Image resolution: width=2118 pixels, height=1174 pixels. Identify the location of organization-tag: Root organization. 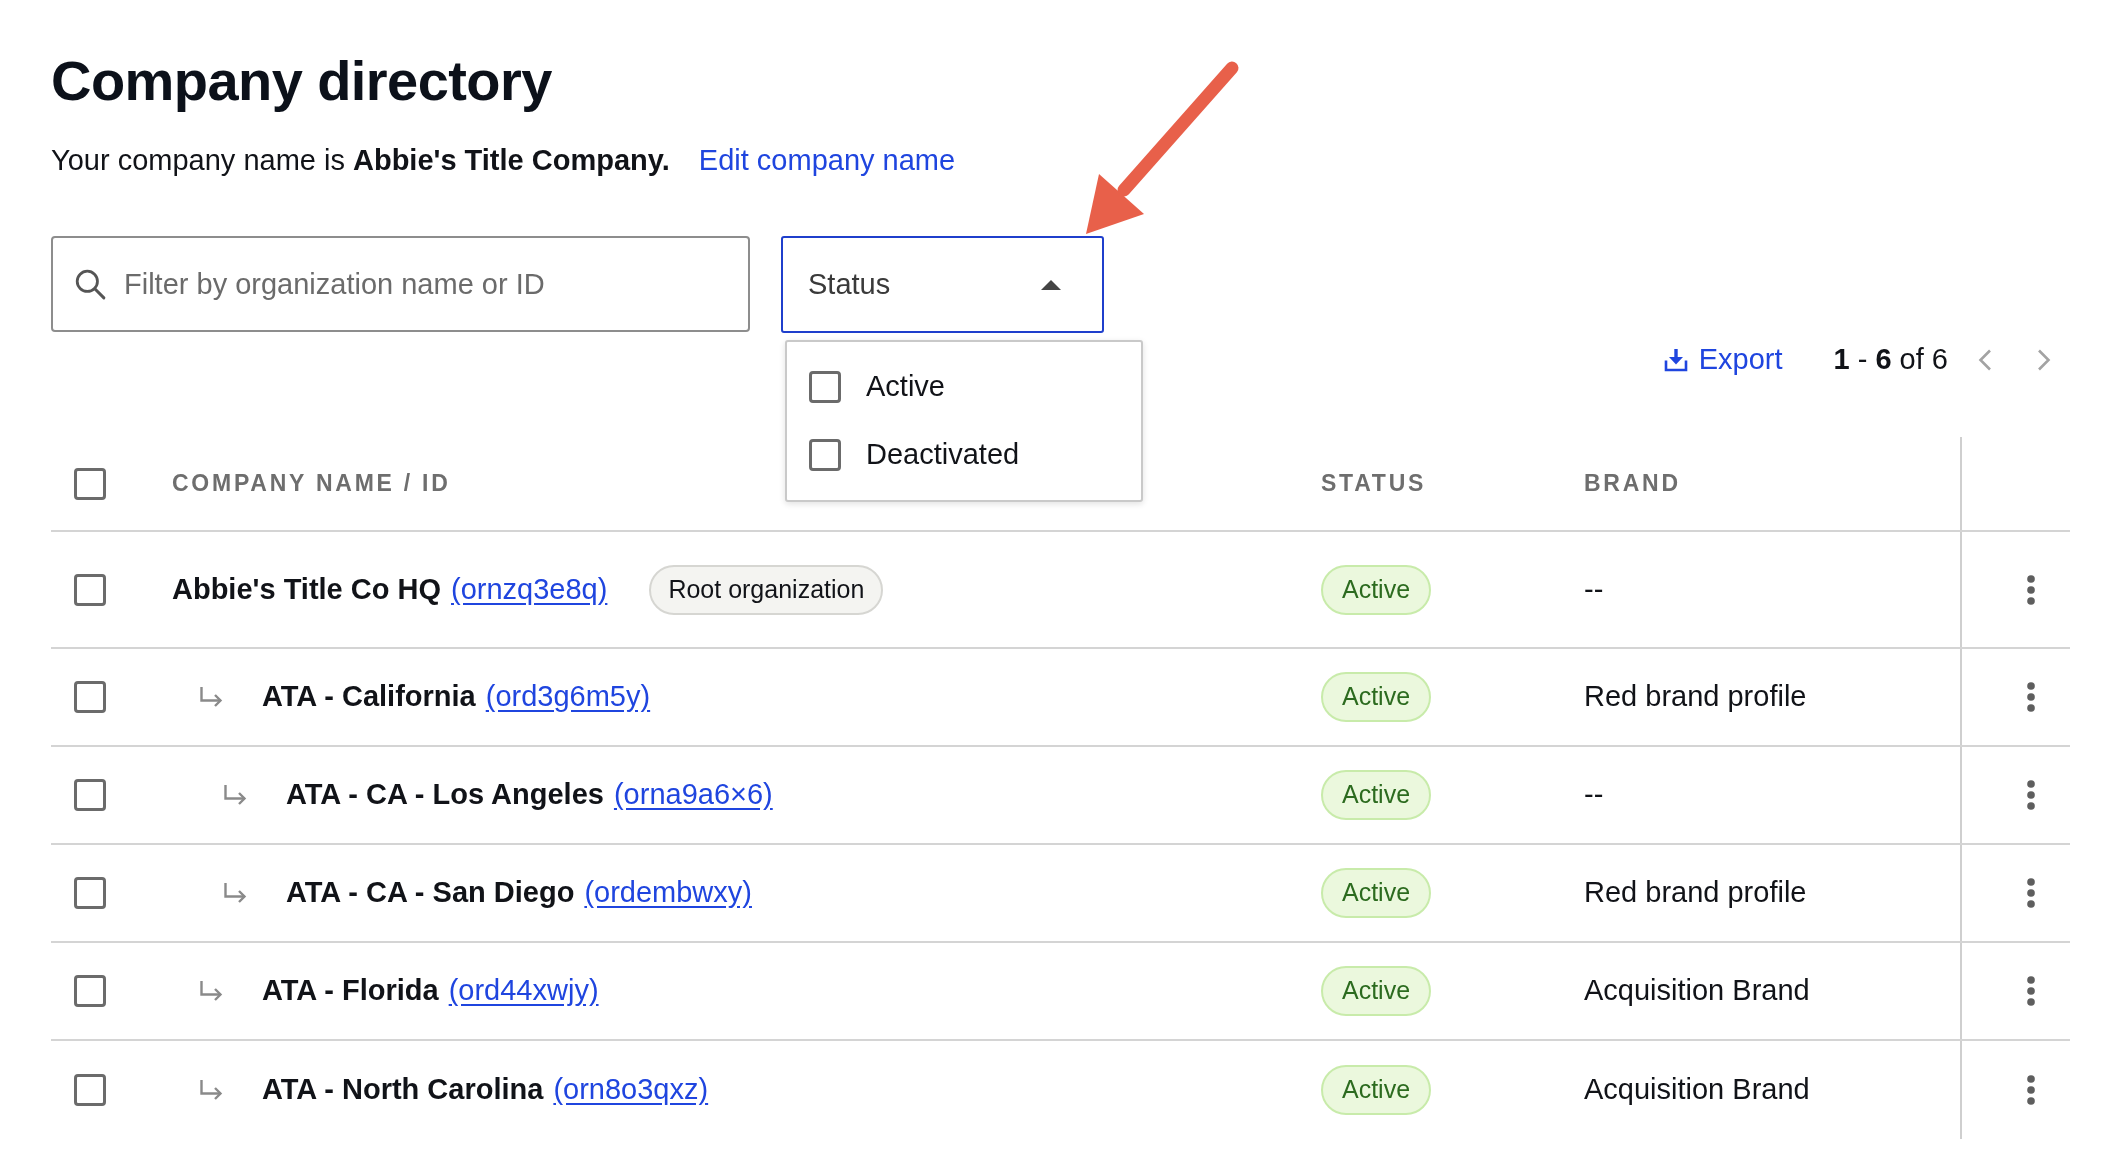
(766, 589).